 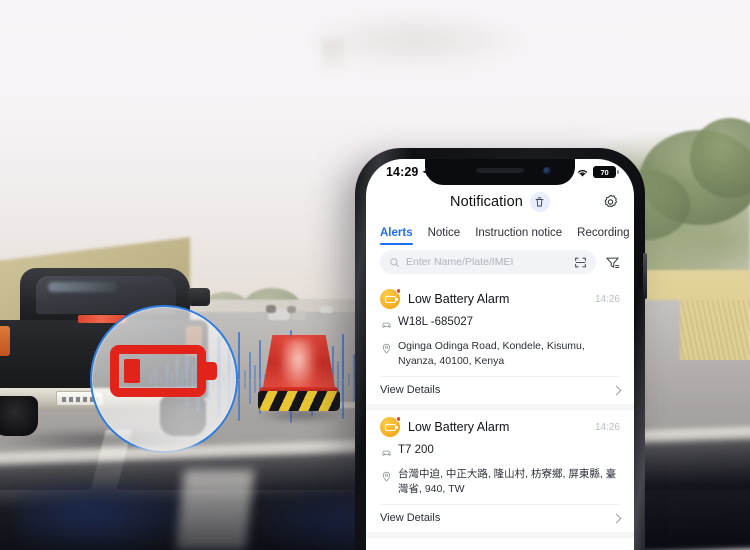 What do you see at coordinates (215, 510) in the screenshot?
I see `dashboard-highlight` at bounding box center [215, 510].